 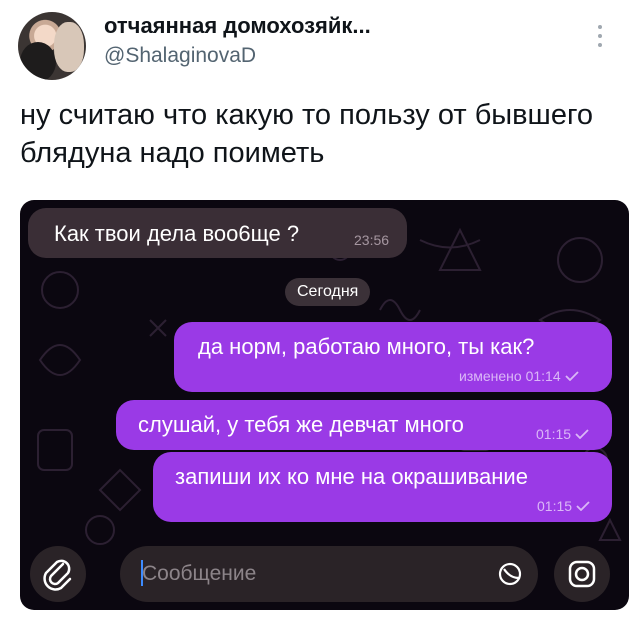 I want to click on more-vertical-icon, so click(x=600, y=40).